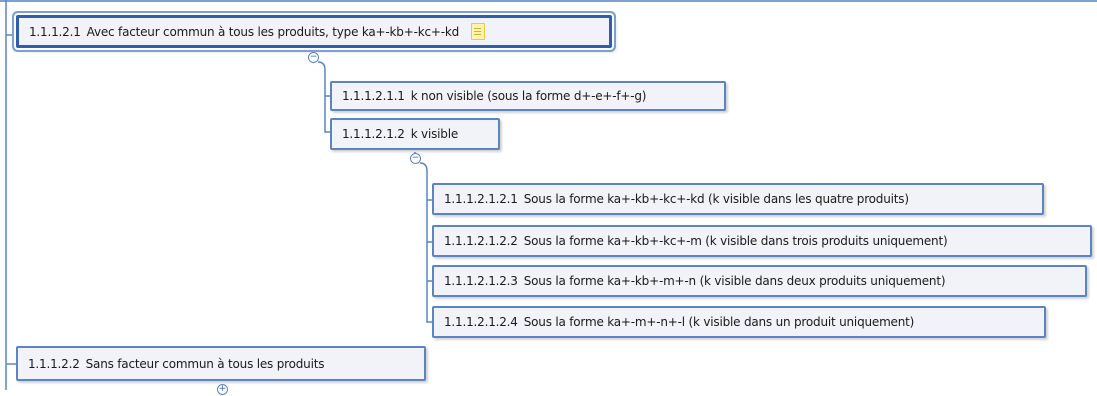  What do you see at coordinates (434, 134) in the screenshot?
I see `topic-label: k visible` at bounding box center [434, 134].